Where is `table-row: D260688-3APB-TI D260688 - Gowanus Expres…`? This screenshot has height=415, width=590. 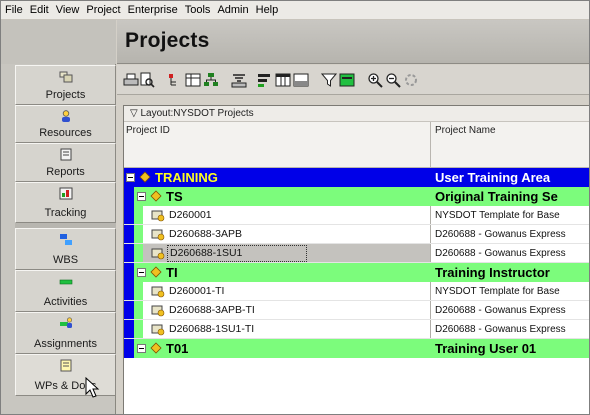
table-row: D260688-3APB-TI D260688 - Gowanus Expres… is located at coordinates (356, 310).